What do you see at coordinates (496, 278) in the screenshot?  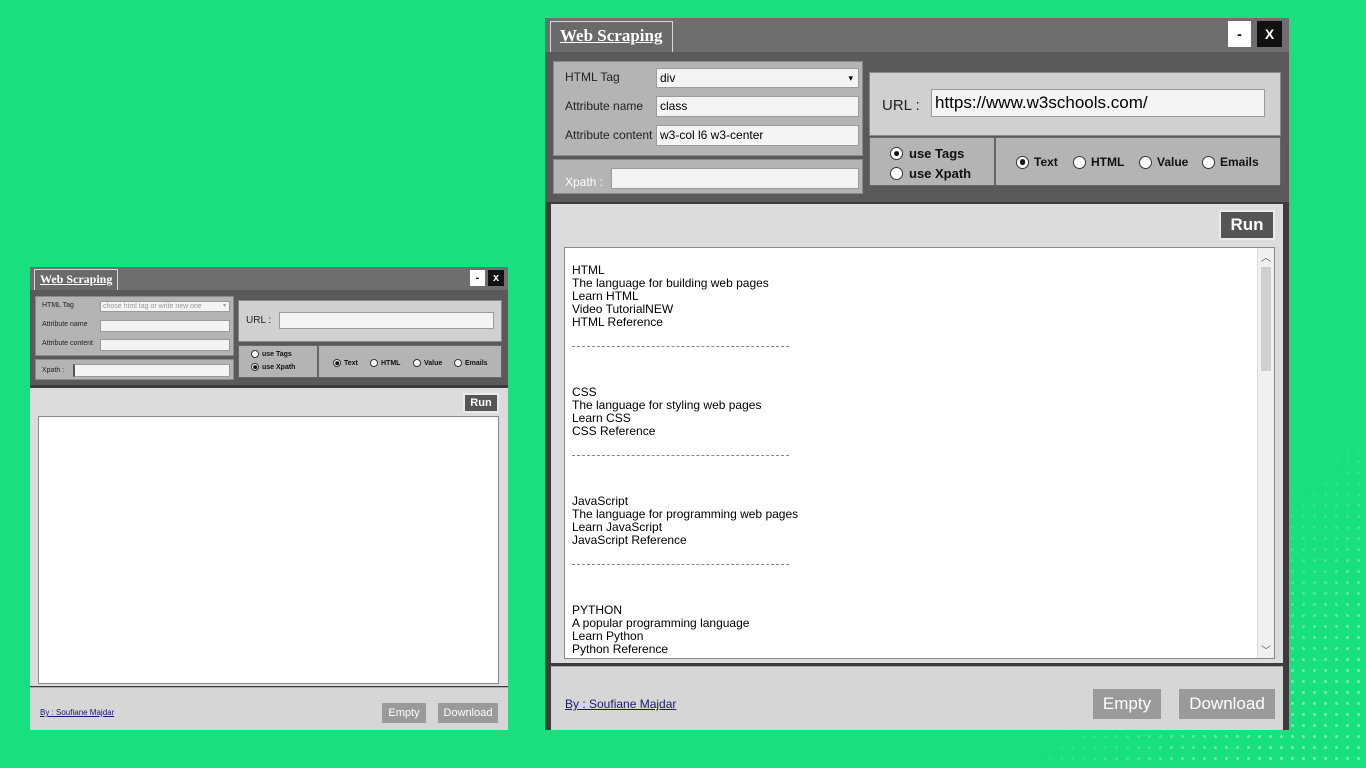 I see `close-button: x` at bounding box center [496, 278].